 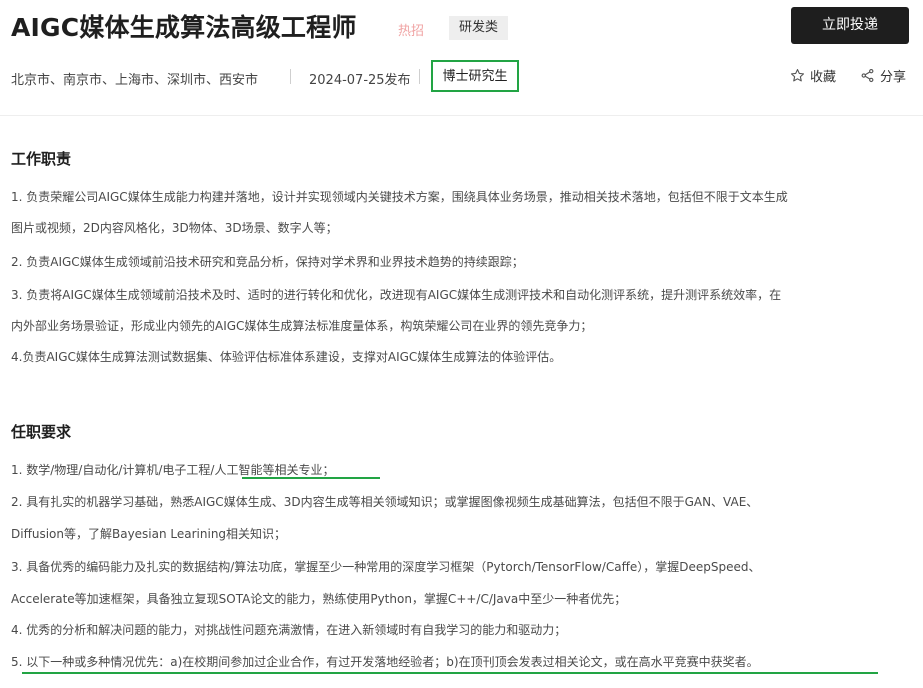 What do you see at coordinates (461, 115) in the screenshot?
I see `header-divider` at bounding box center [461, 115].